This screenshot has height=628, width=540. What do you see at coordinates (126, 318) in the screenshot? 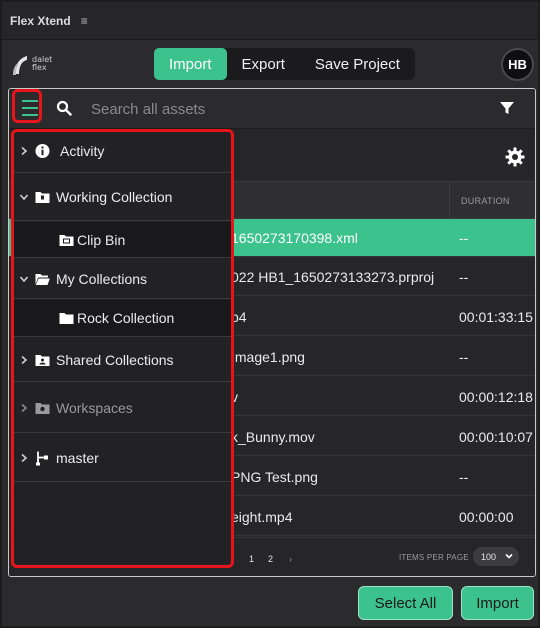
I see `sidebar-item-label: Rock Collection` at bounding box center [126, 318].